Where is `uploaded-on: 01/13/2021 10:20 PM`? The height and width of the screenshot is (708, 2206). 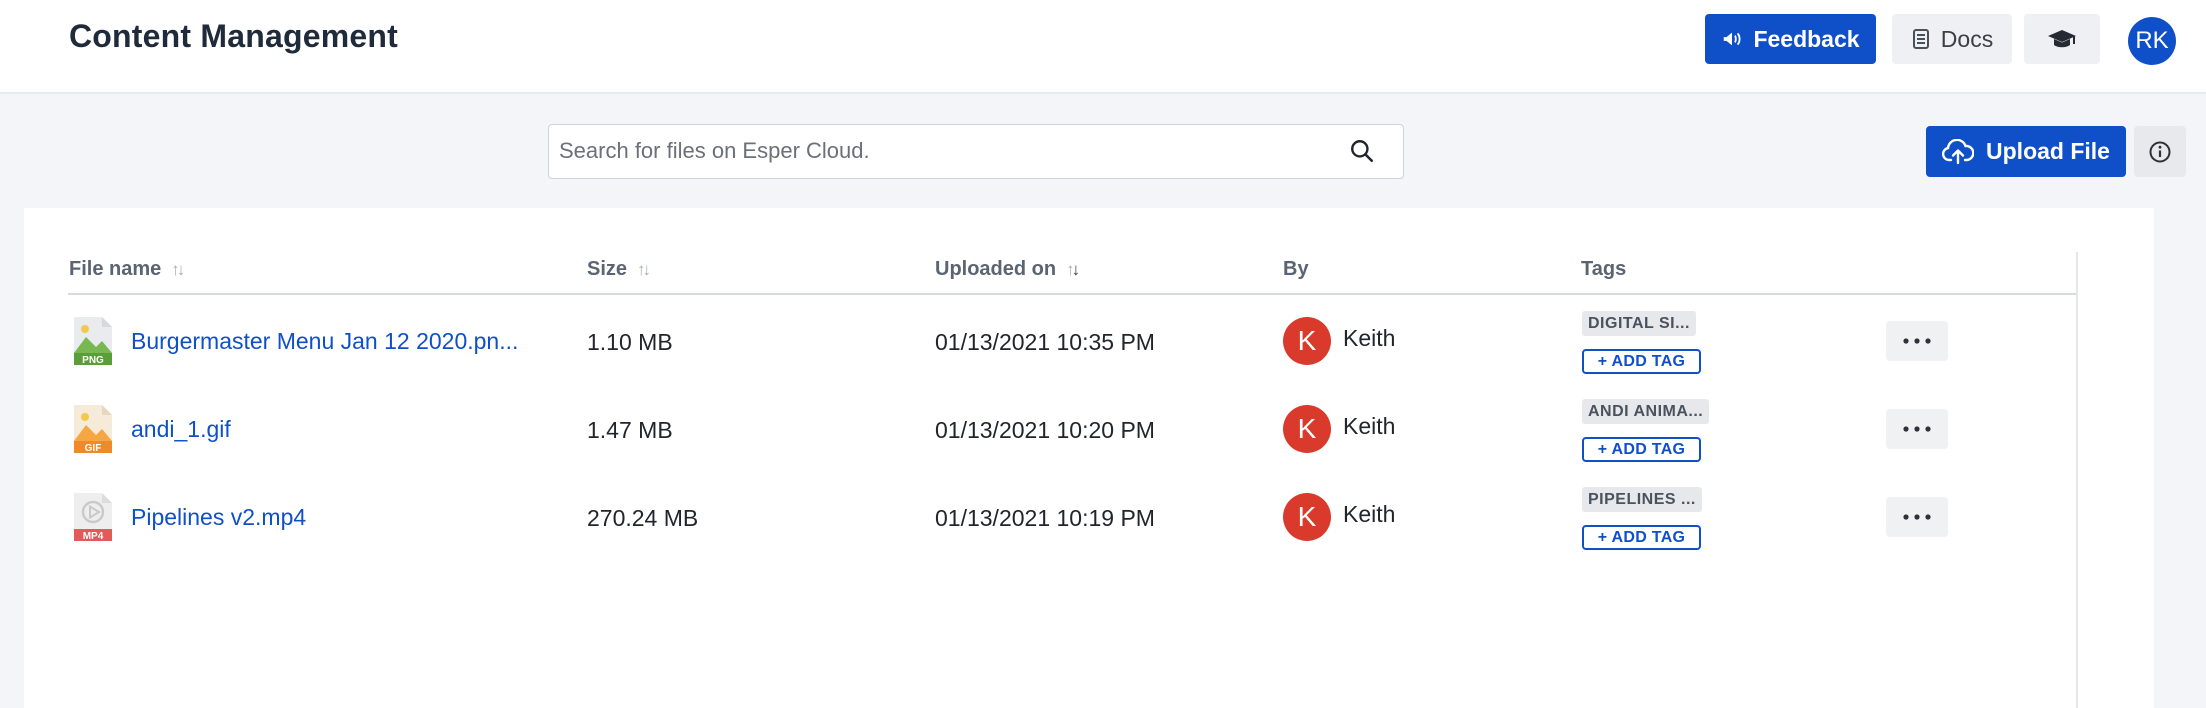
uploaded-on: 01/13/2021 10:20 PM is located at coordinates (1045, 430).